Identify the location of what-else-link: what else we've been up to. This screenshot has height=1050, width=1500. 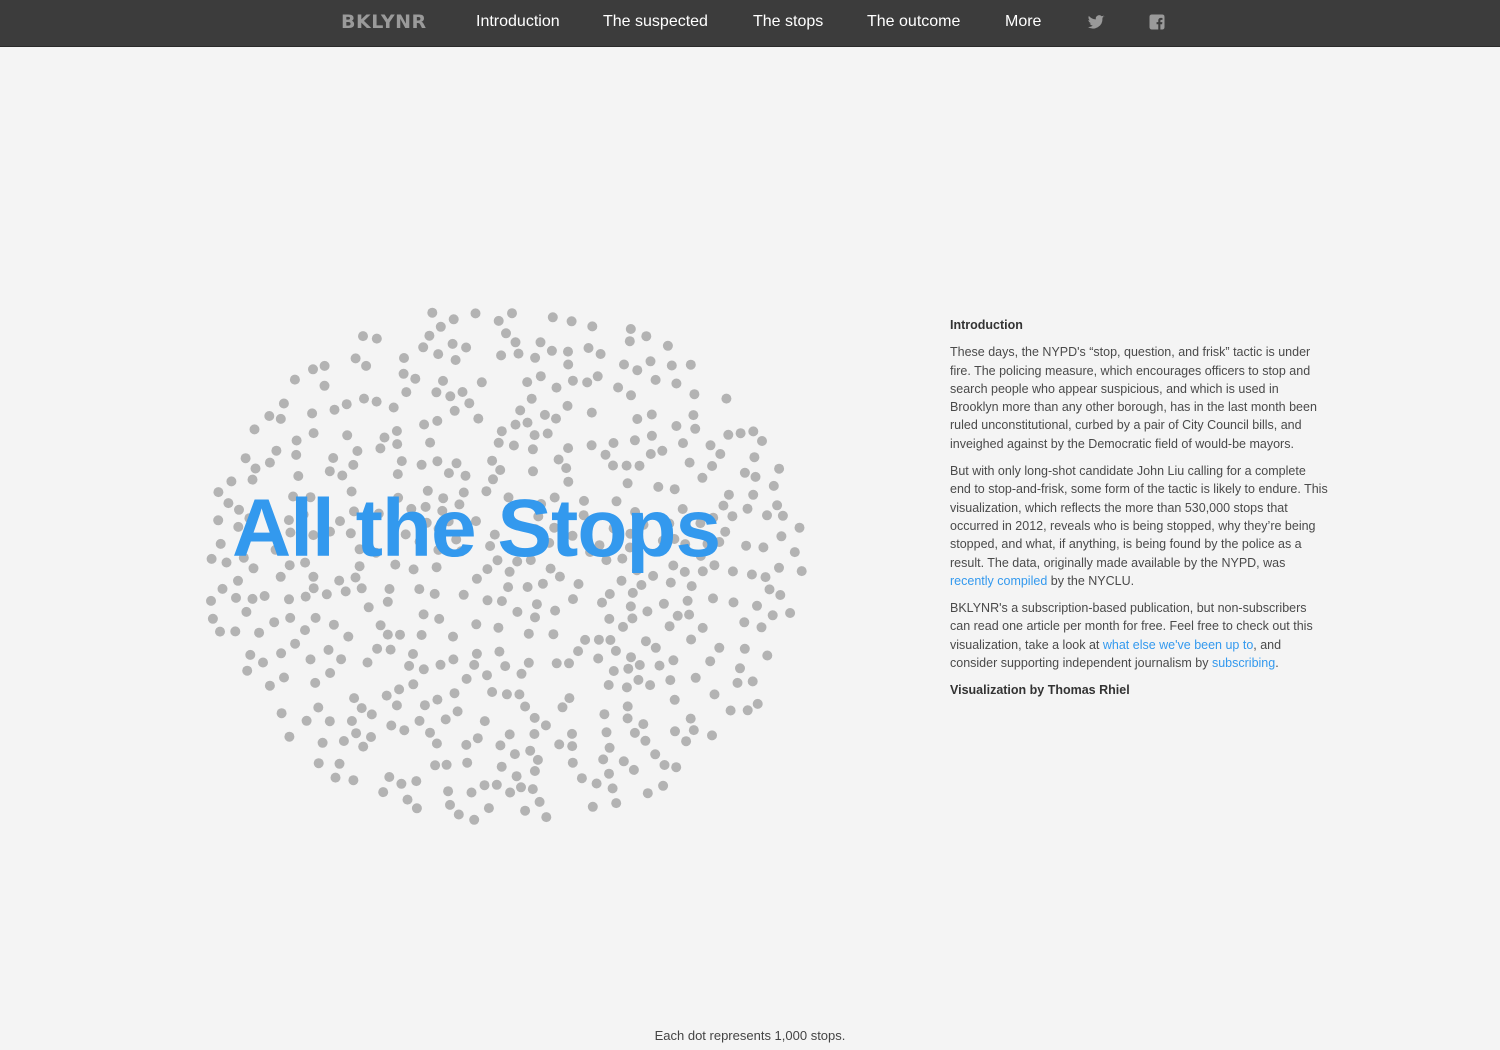
(1178, 645).